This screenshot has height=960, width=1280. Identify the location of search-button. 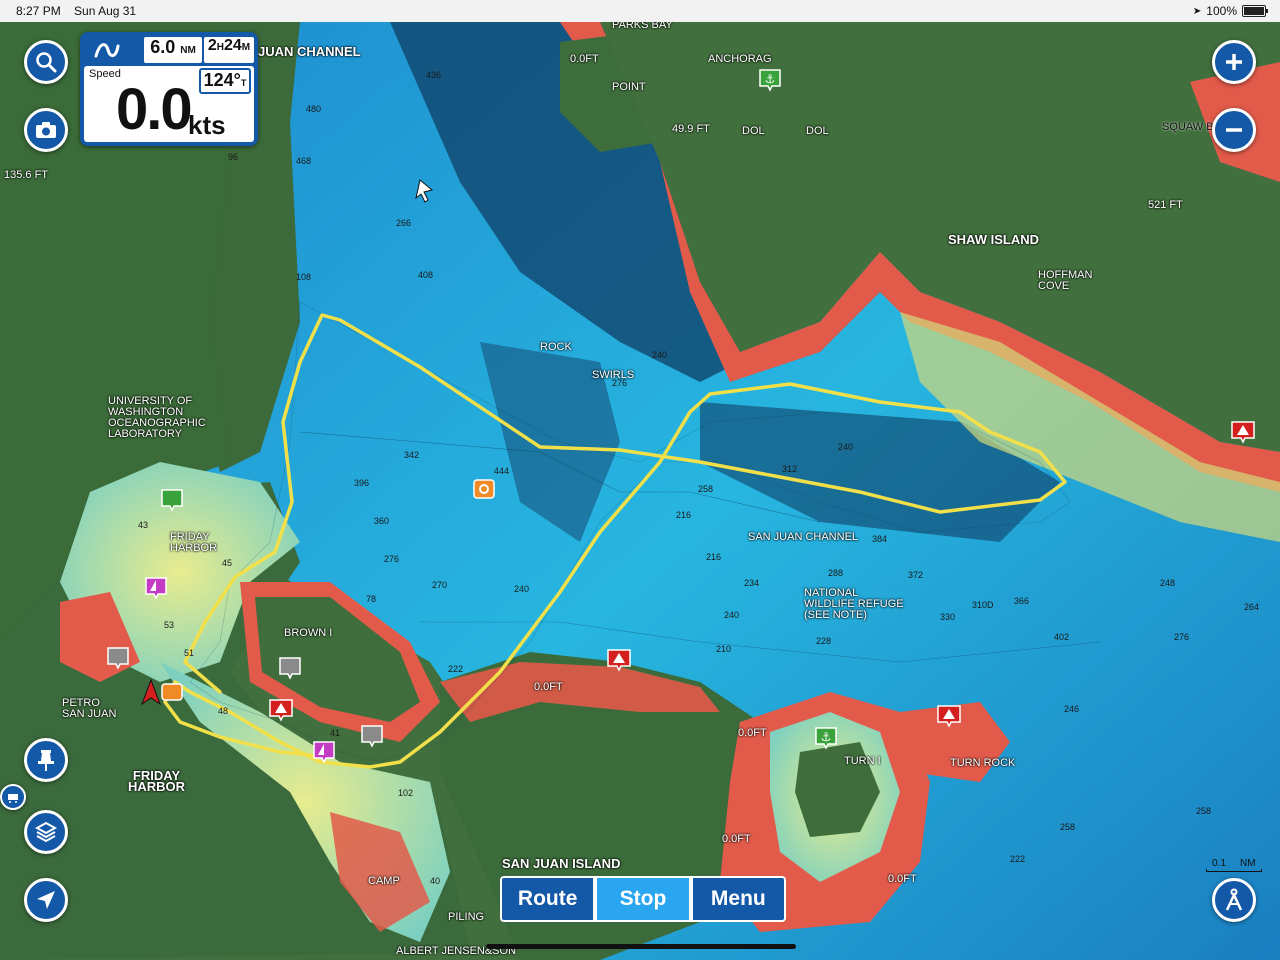
(46, 62).